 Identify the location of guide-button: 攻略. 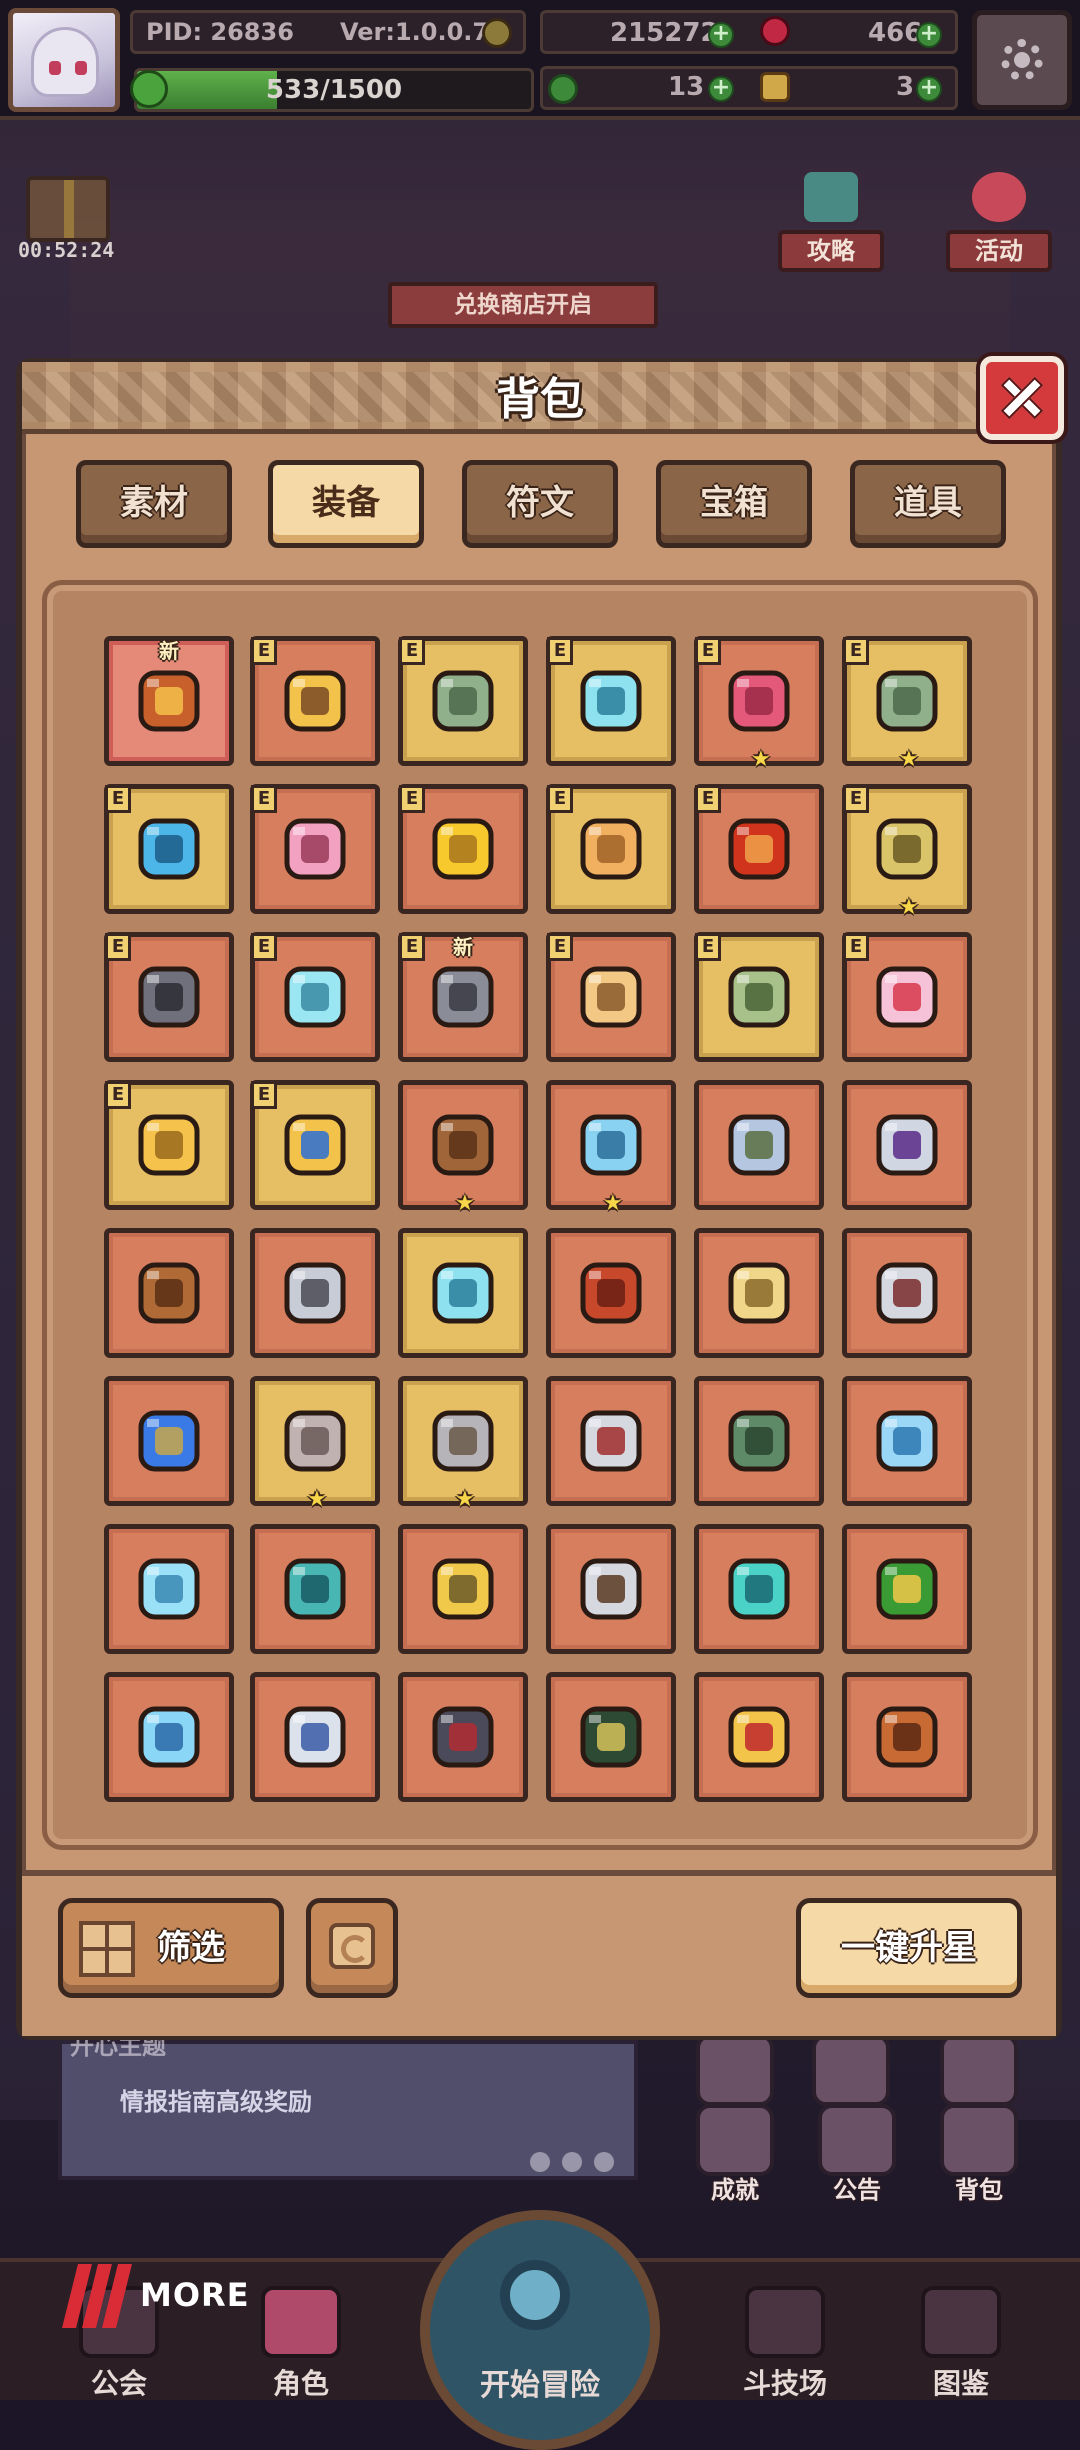
(831, 223).